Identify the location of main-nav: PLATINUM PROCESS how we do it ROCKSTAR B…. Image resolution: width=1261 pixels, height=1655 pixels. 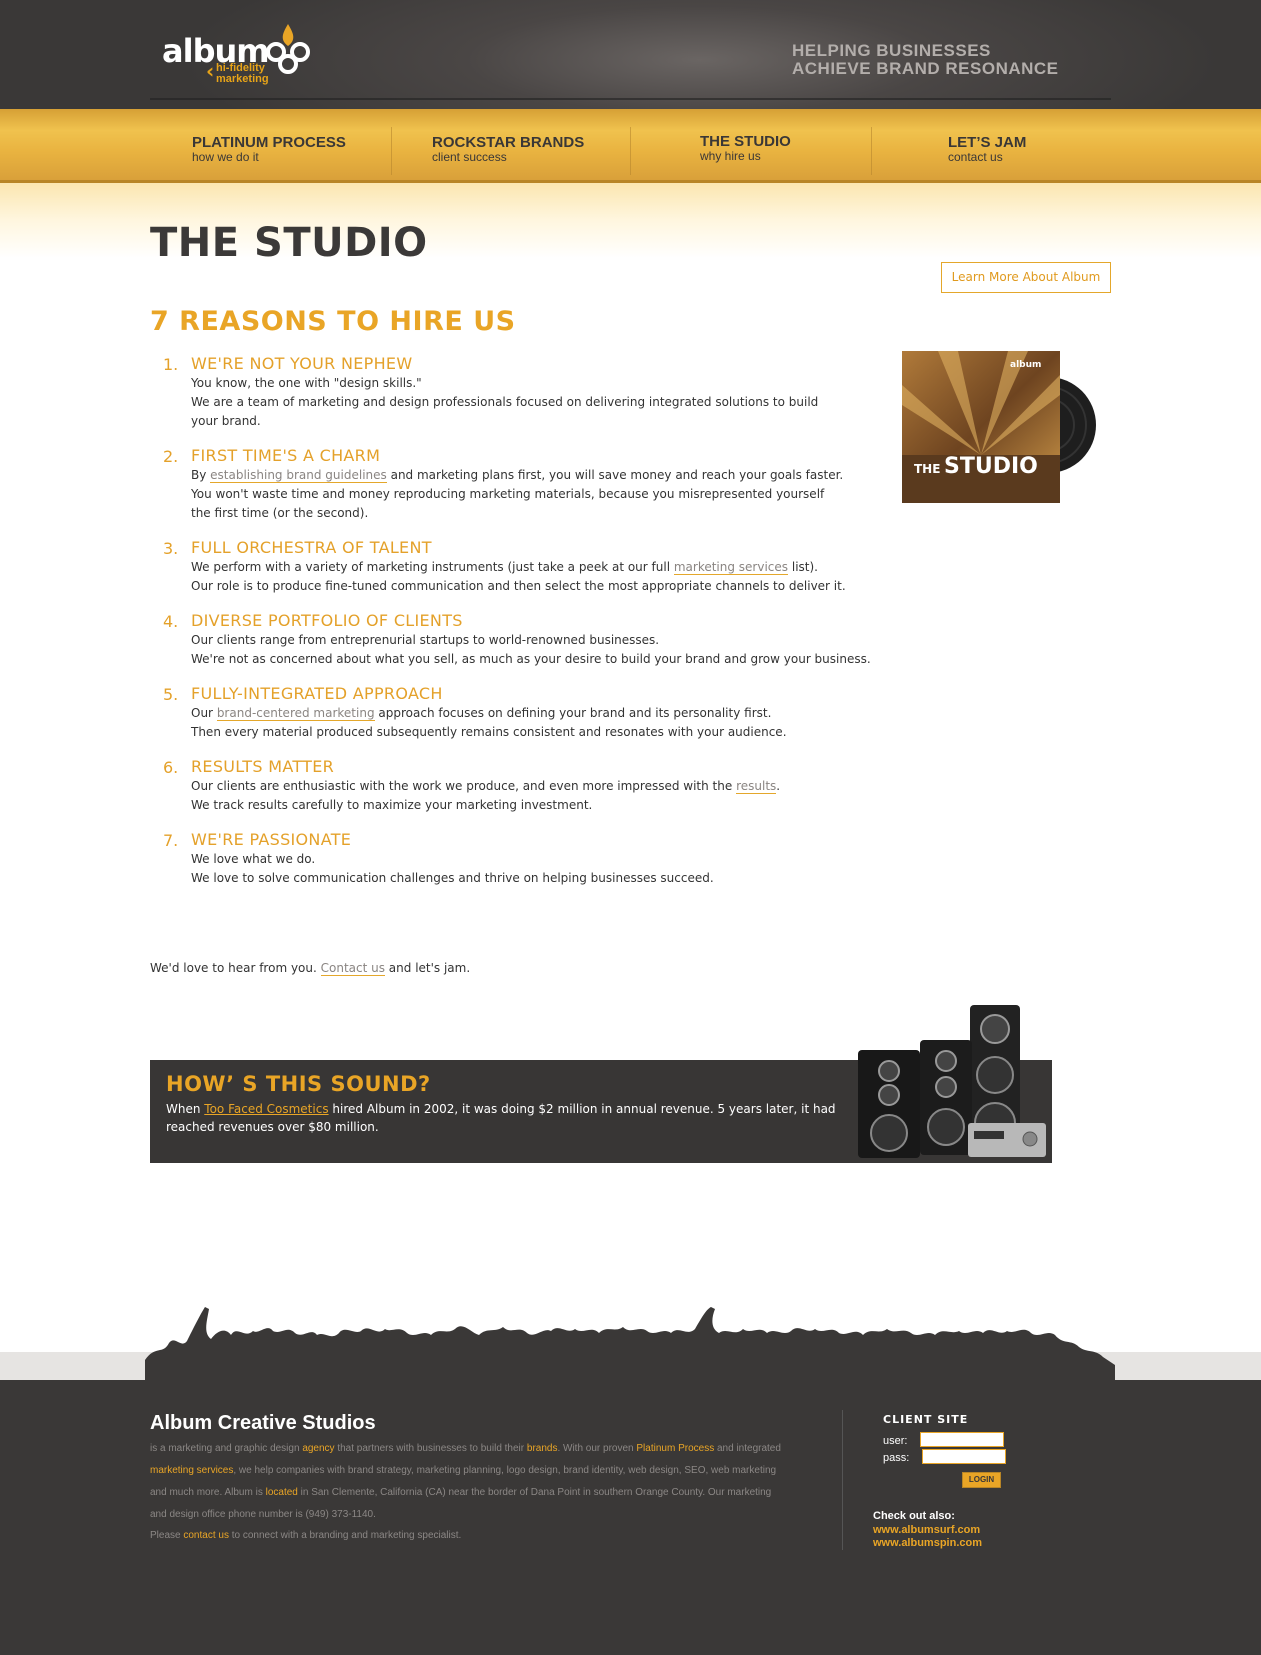
(630, 146).